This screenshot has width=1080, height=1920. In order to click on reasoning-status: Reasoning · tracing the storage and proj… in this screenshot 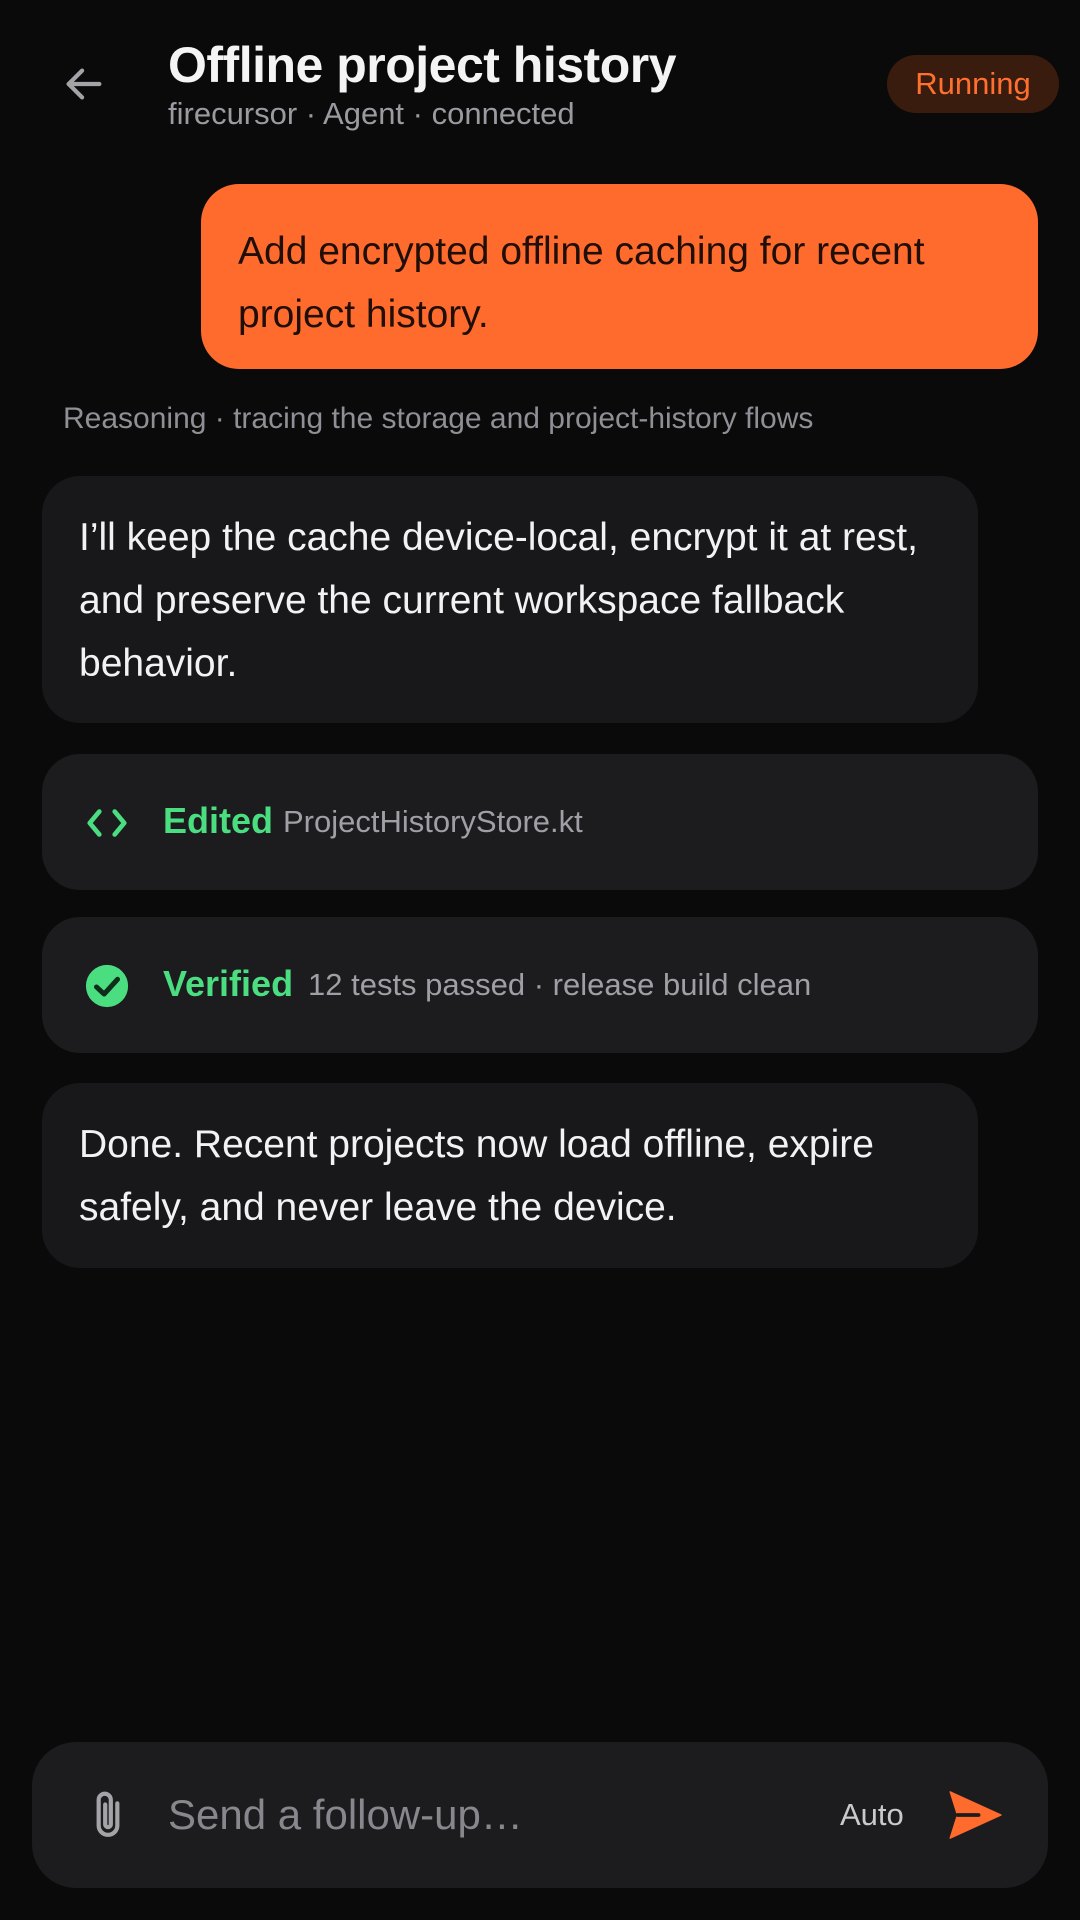, I will do `click(438, 418)`.